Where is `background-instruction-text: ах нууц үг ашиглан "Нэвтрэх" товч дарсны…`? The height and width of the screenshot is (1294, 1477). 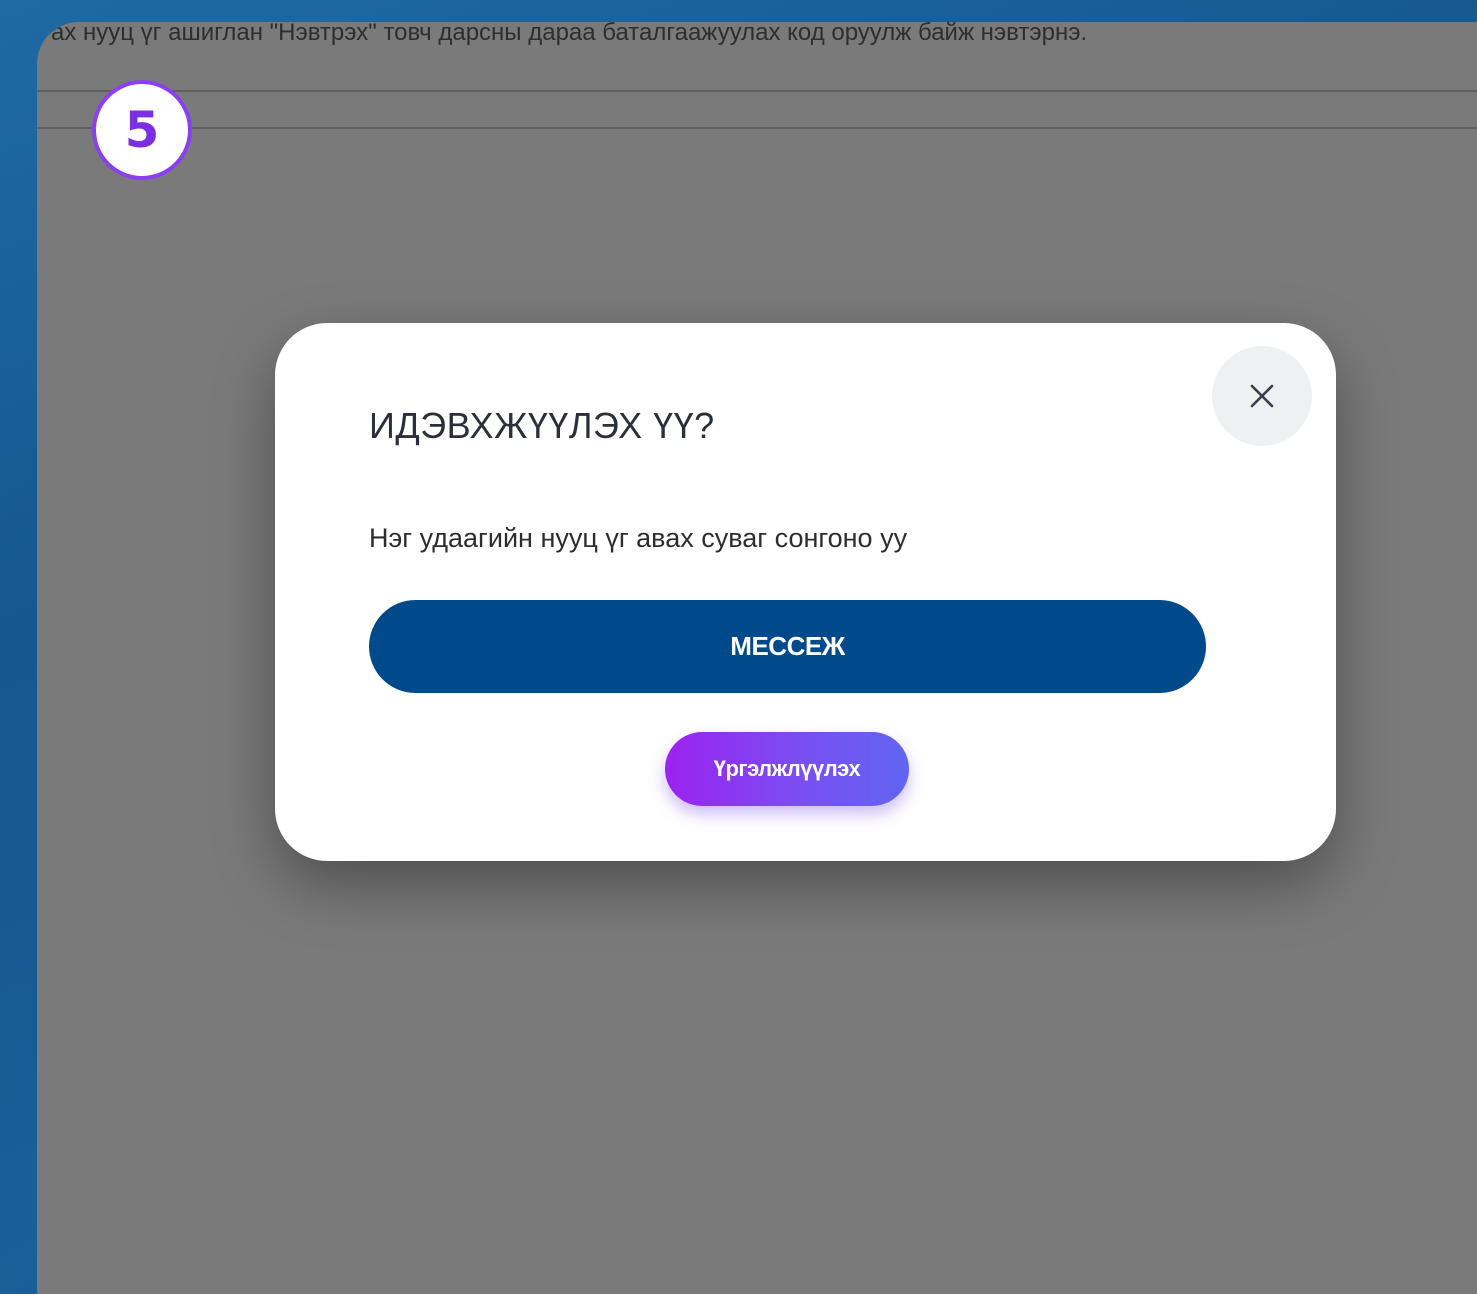 background-instruction-text: ах нууц үг ашиглан "Нэвтрэх" товч дарсны… is located at coordinates (569, 34).